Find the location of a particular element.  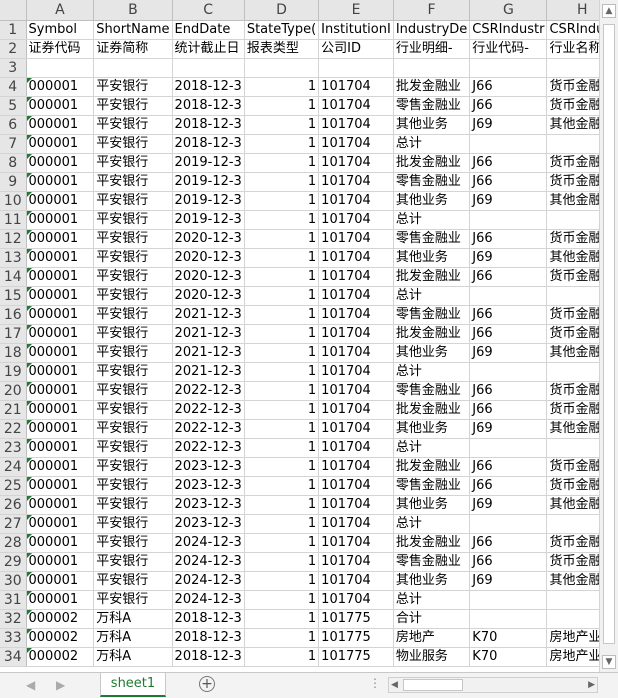

cell-f5: 零售金融业 is located at coordinates (432, 106).